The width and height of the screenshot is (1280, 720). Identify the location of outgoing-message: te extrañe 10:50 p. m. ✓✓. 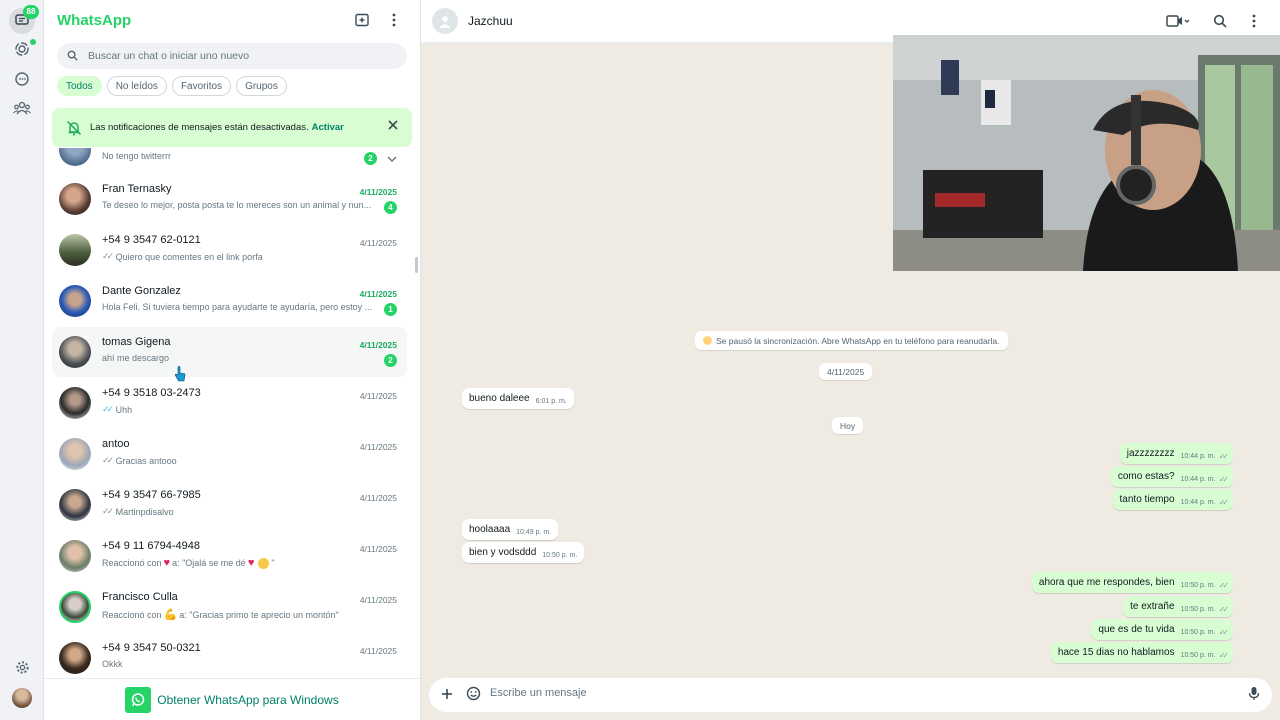
(1178, 606).